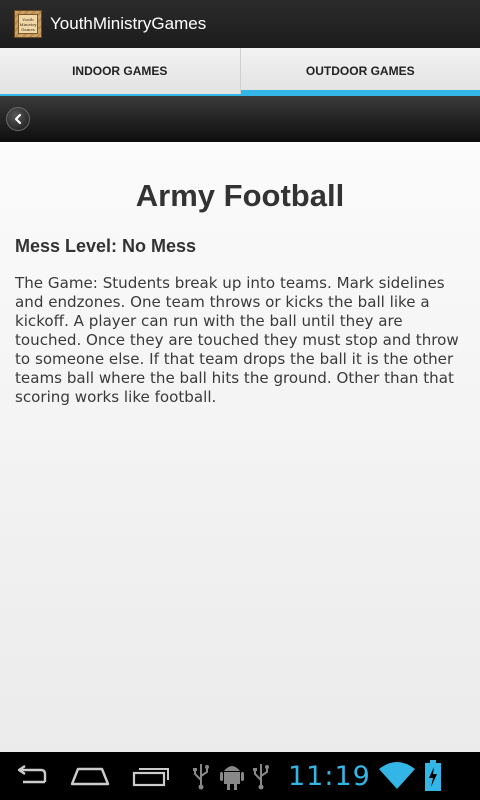 Image resolution: width=480 pixels, height=800 pixels. I want to click on app-logo-icon: Youth Ministry Games, so click(28, 24).